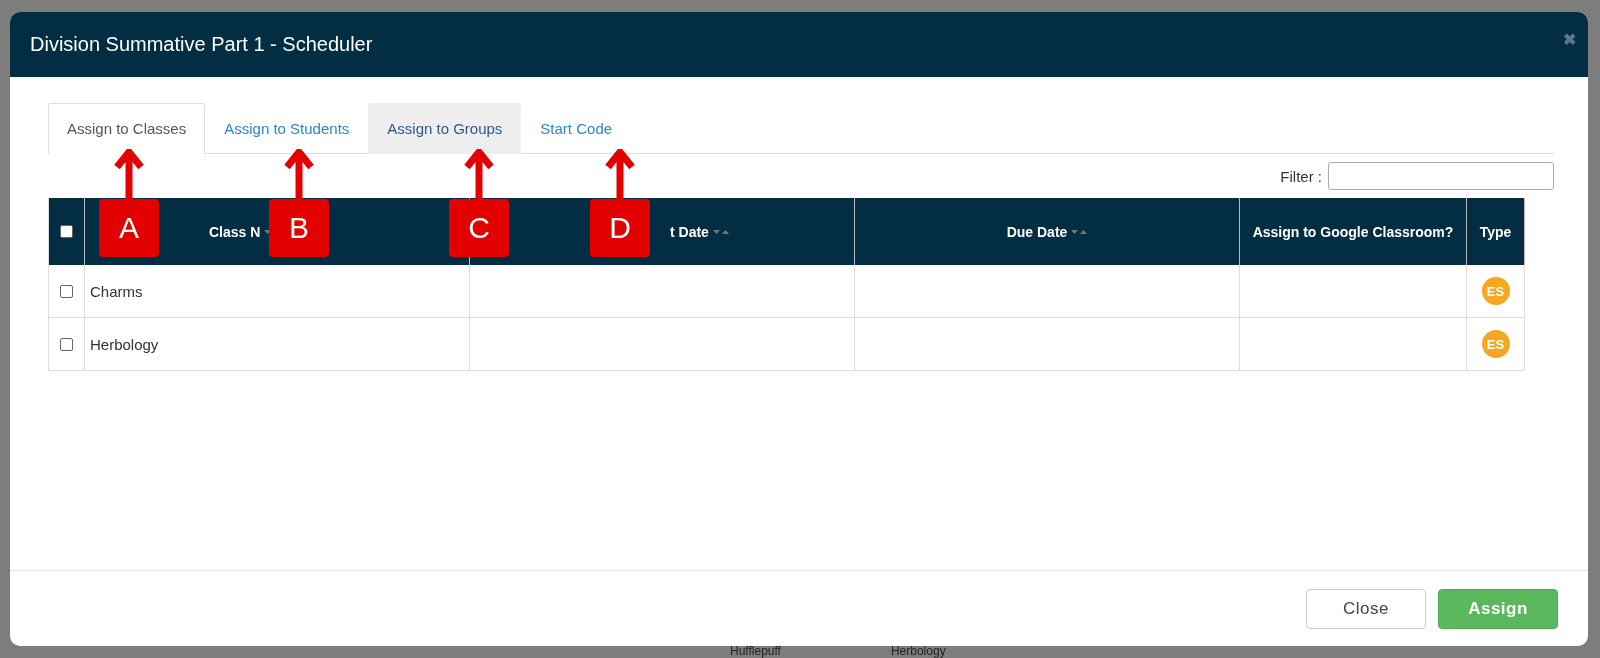 Image resolution: width=1600 pixels, height=658 pixels. I want to click on callout-label: A, so click(129, 228).